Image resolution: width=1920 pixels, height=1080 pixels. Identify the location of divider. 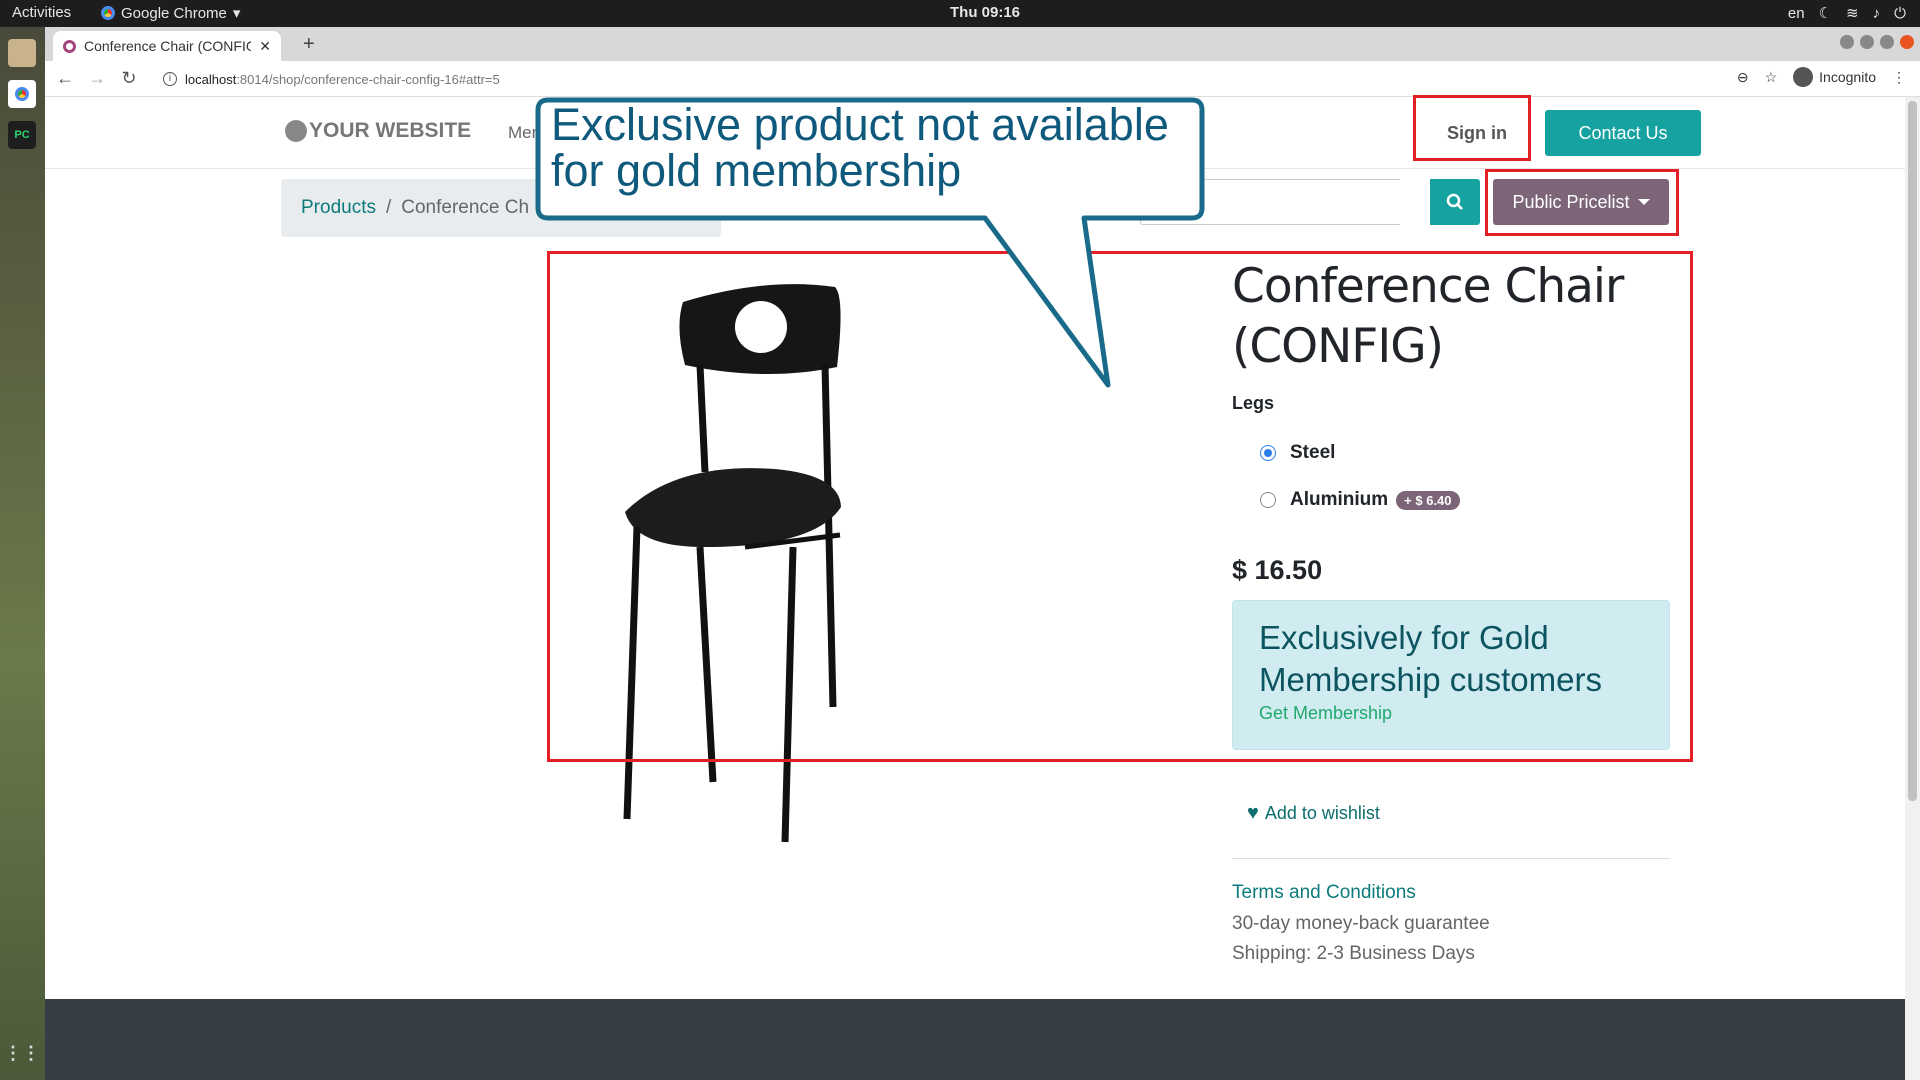
(1451, 858).